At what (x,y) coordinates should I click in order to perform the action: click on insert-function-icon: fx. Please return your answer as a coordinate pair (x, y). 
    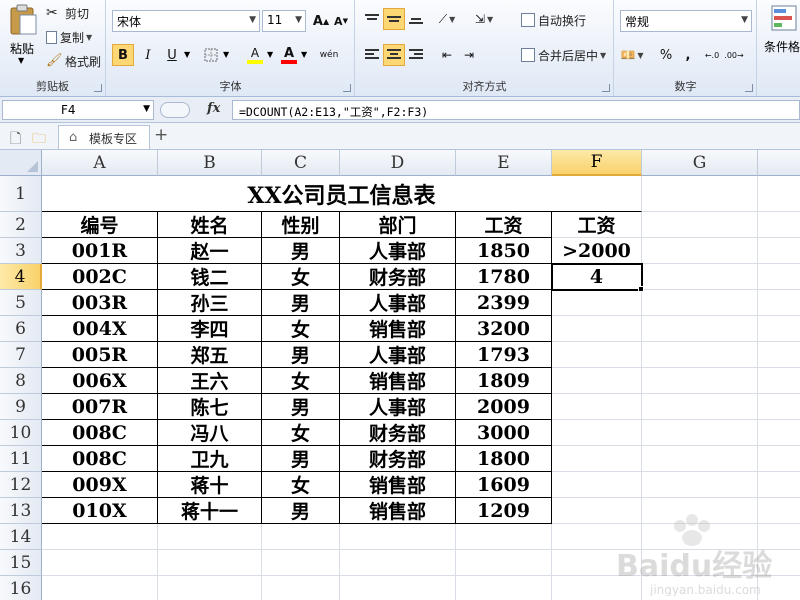
    Looking at the image, I should click on (213, 108).